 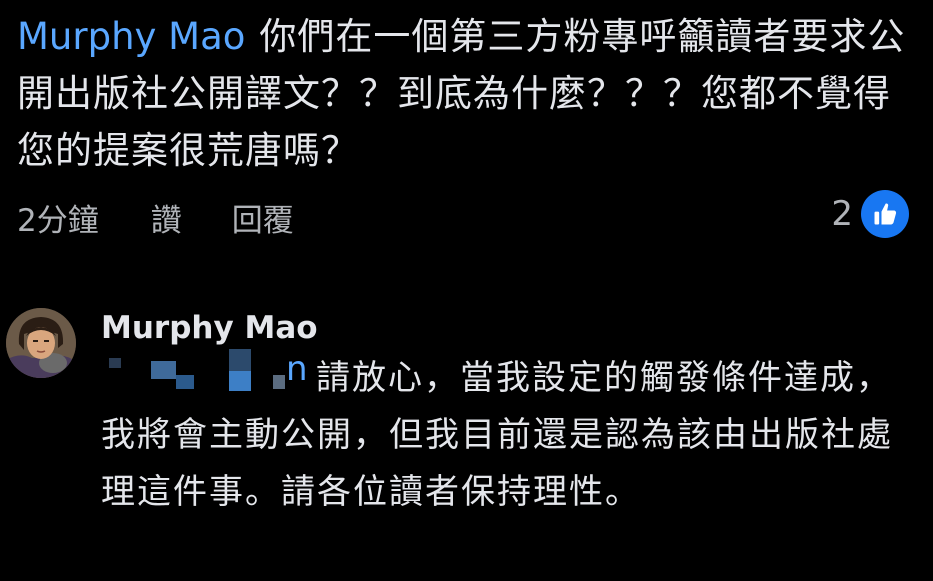 I want to click on like-button: 讚, so click(x=166, y=217).